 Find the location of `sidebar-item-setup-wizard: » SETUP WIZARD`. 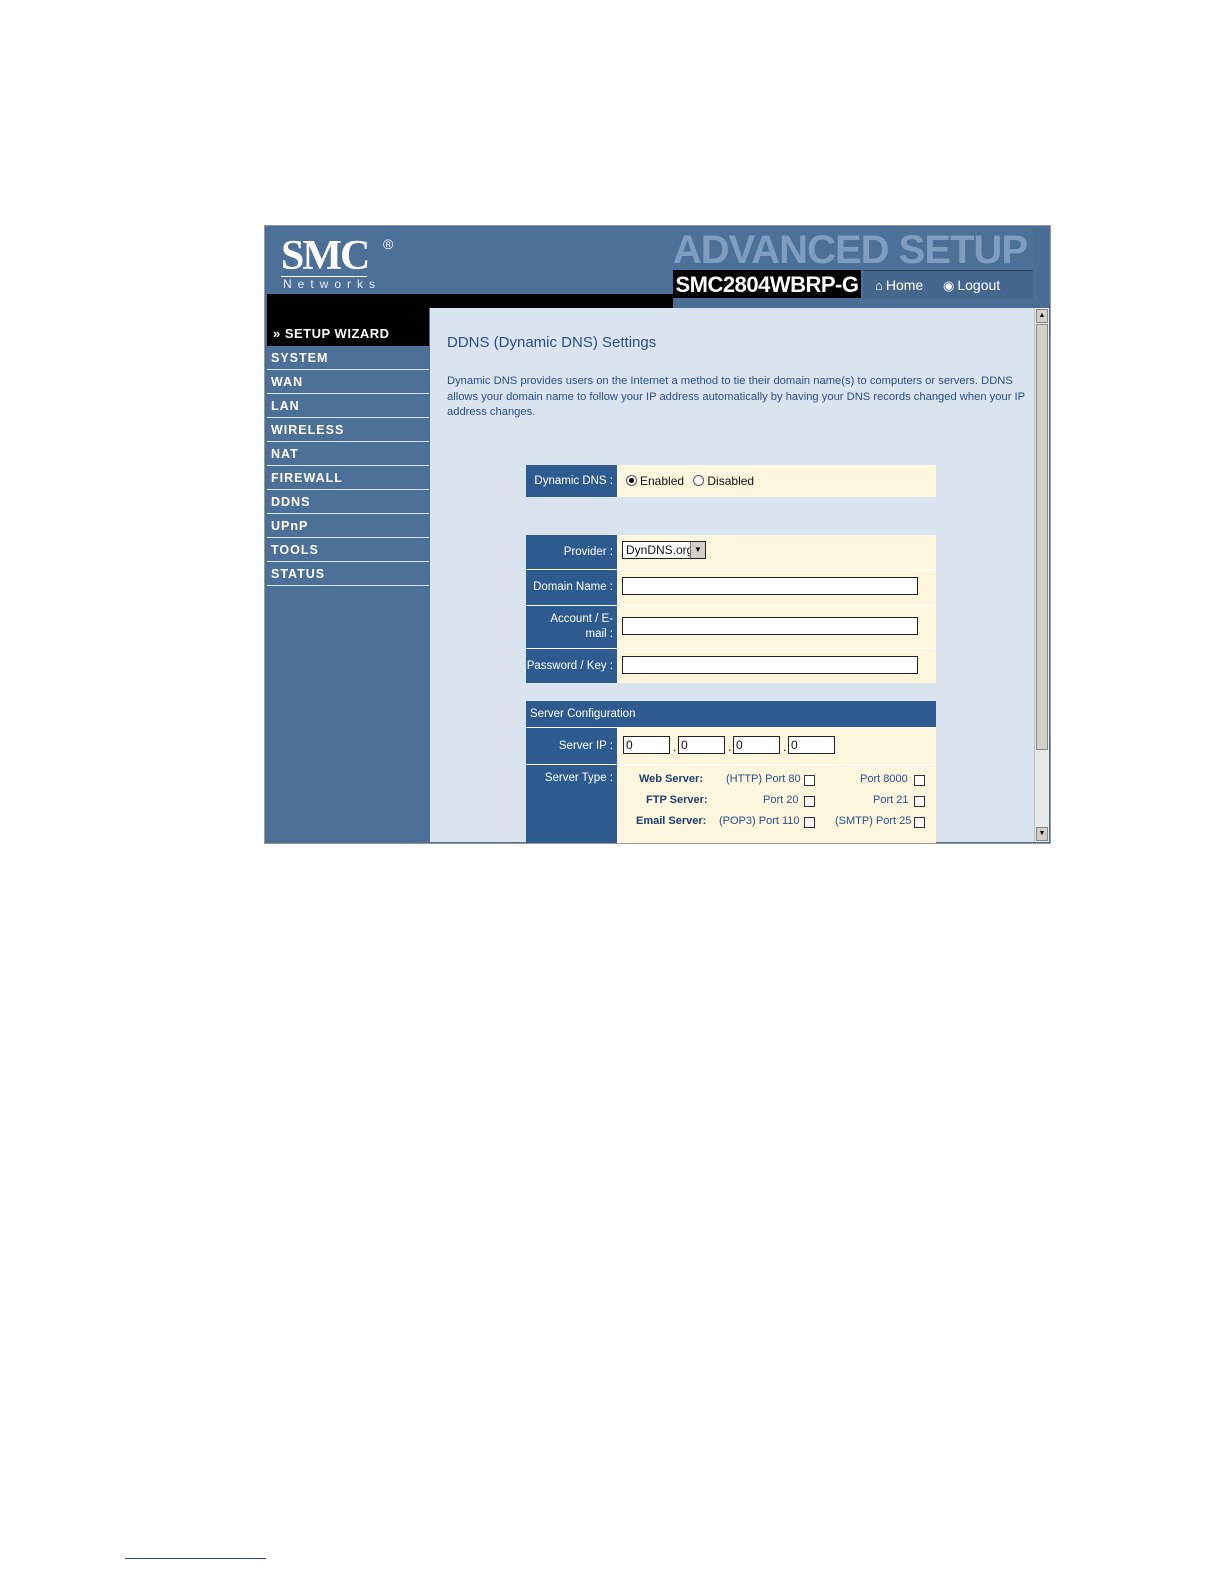

sidebar-item-setup-wizard: » SETUP WIZARD is located at coordinates (348, 327).